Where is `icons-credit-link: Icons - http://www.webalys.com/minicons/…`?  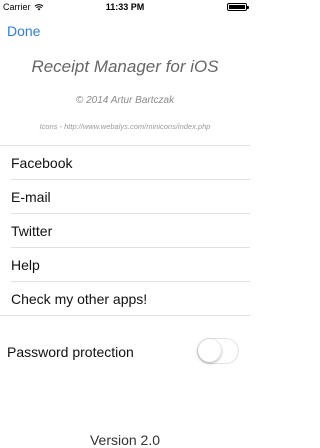 icons-credit-link: Icons - http://www.webalys.com/minicons/… is located at coordinates (125, 126).